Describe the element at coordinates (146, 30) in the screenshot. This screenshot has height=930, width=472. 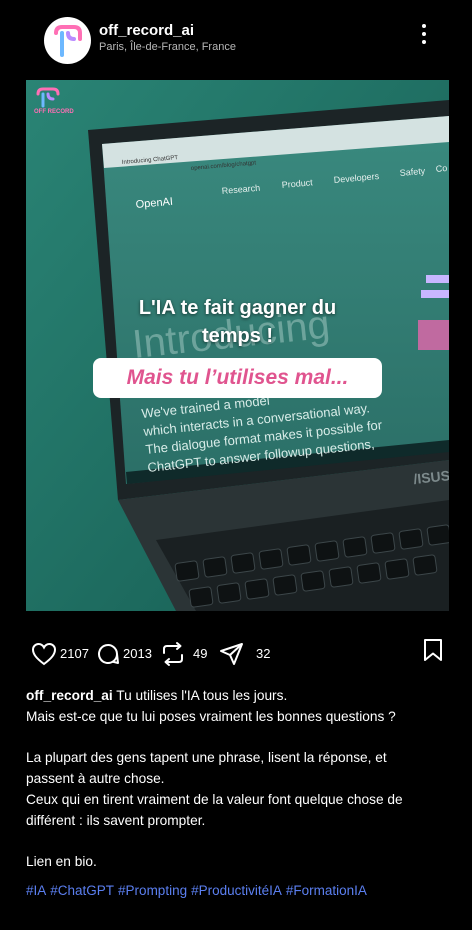
I see `post-username: off_record_ai` at that location.